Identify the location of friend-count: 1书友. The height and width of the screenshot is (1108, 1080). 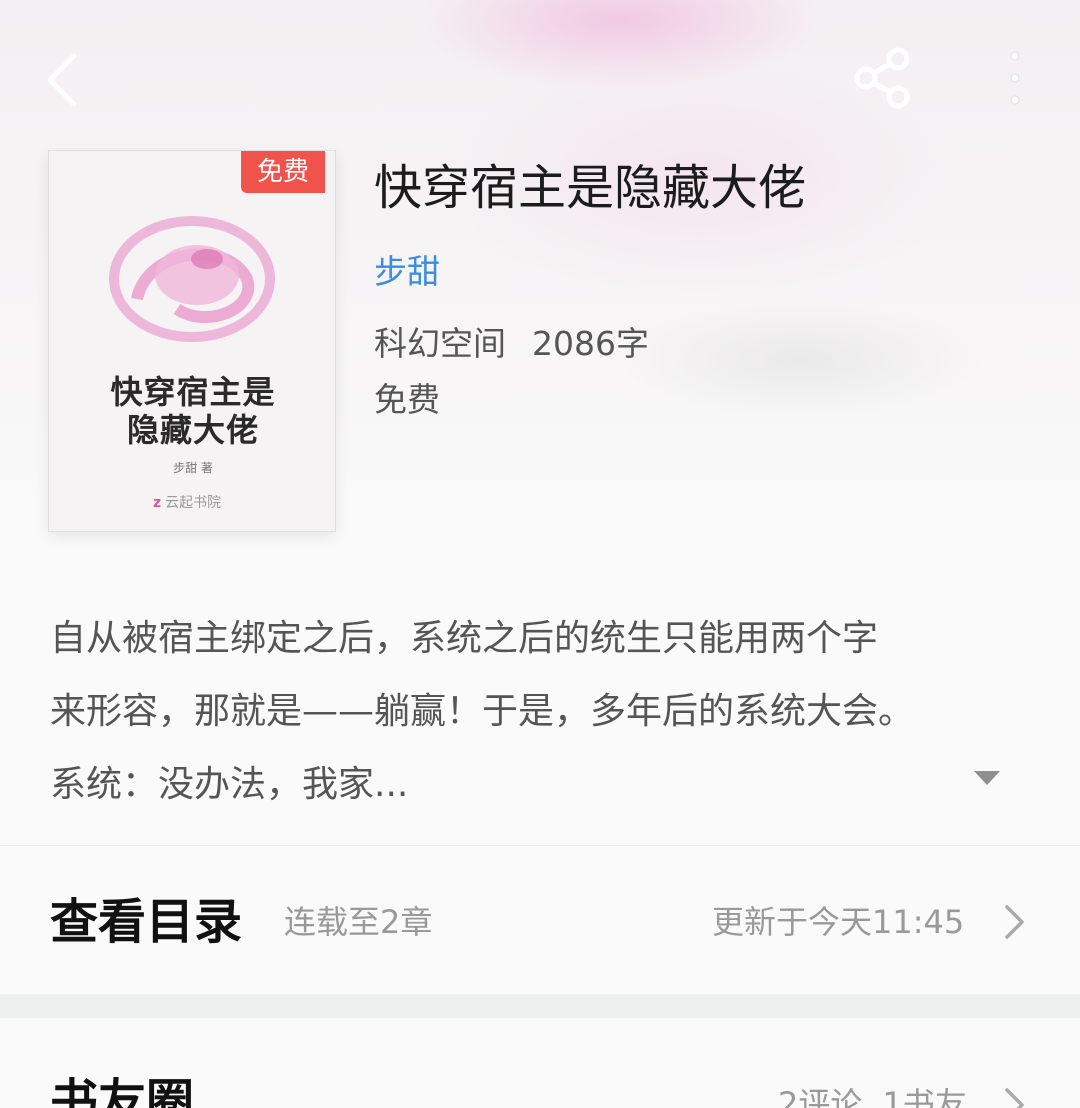
(924, 1096).